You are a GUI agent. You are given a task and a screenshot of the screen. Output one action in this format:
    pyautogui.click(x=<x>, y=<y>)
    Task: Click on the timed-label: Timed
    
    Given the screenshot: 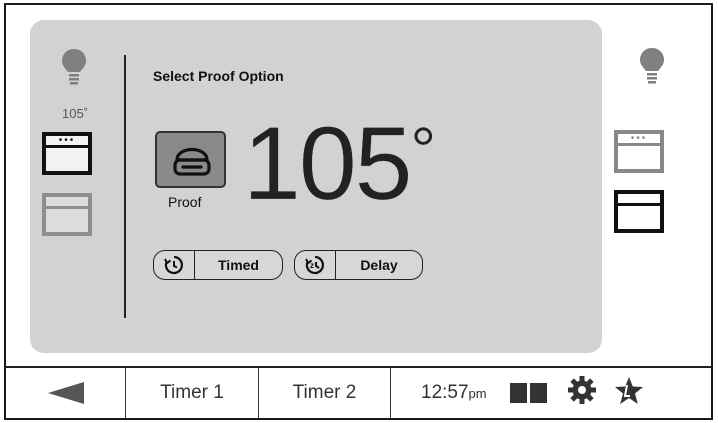 What is the action you would take?
    pyautogui.click(x=238, y=265)
    